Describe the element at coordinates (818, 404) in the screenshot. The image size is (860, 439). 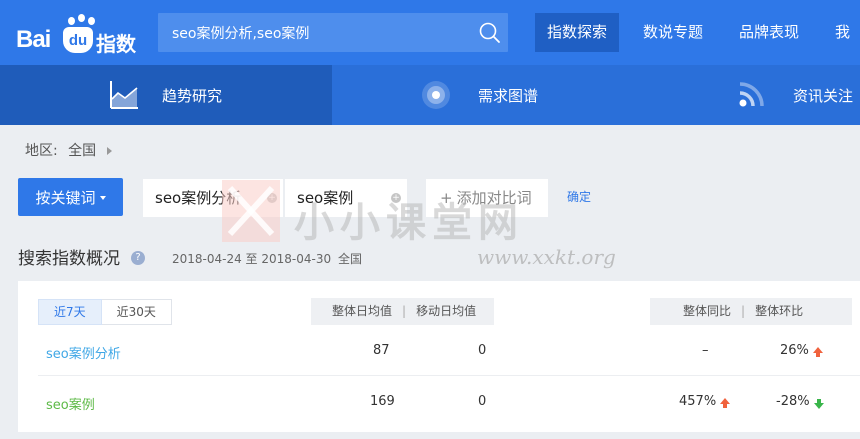
I see `arrow-down-icon` at that location.